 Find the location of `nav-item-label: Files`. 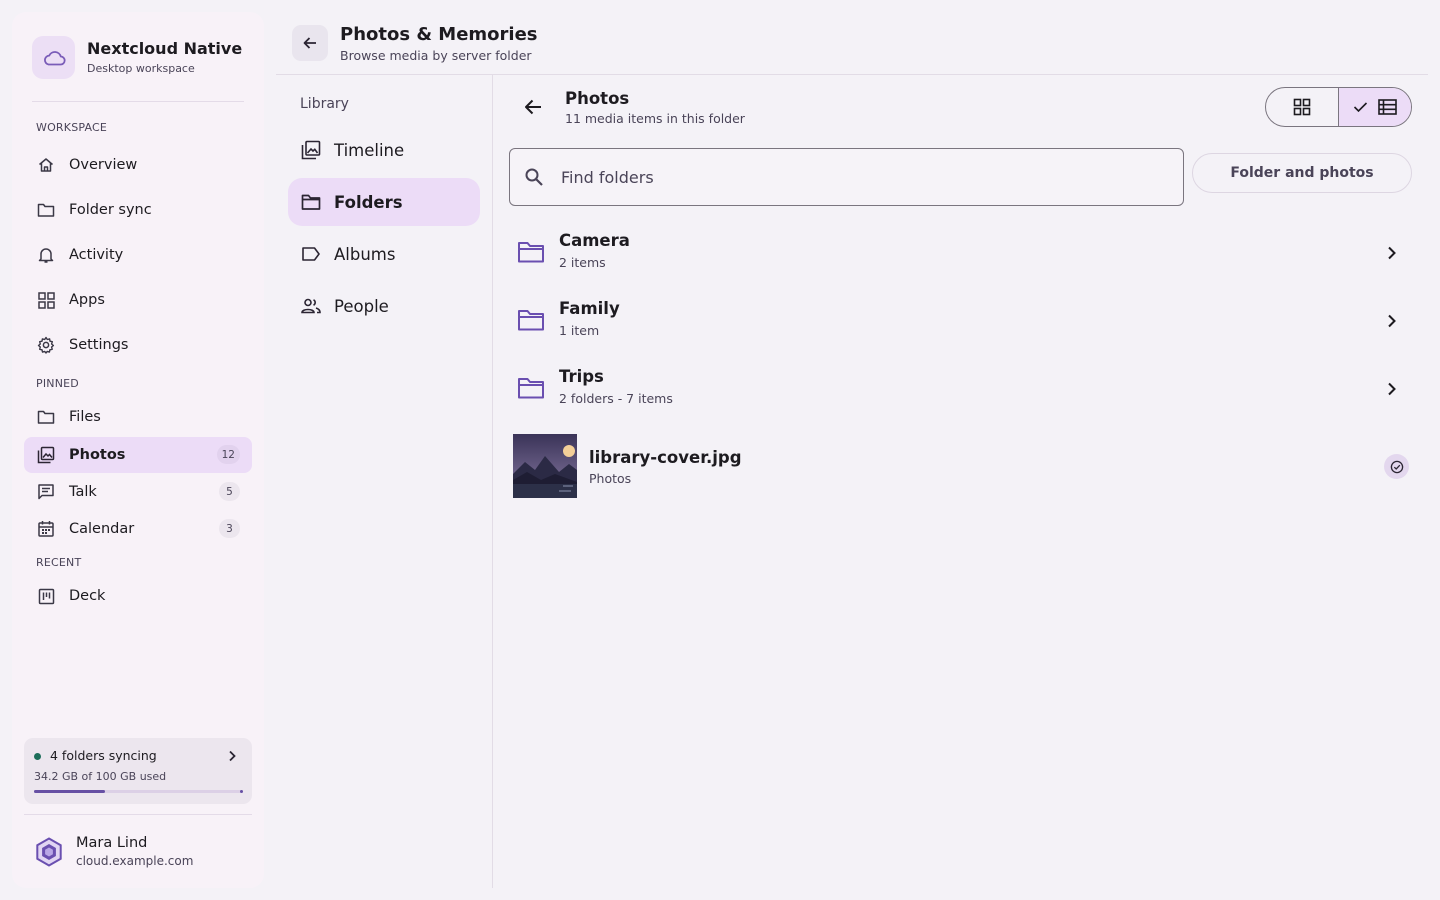

nav-item-label: Files is located at coordinates (85, 417).